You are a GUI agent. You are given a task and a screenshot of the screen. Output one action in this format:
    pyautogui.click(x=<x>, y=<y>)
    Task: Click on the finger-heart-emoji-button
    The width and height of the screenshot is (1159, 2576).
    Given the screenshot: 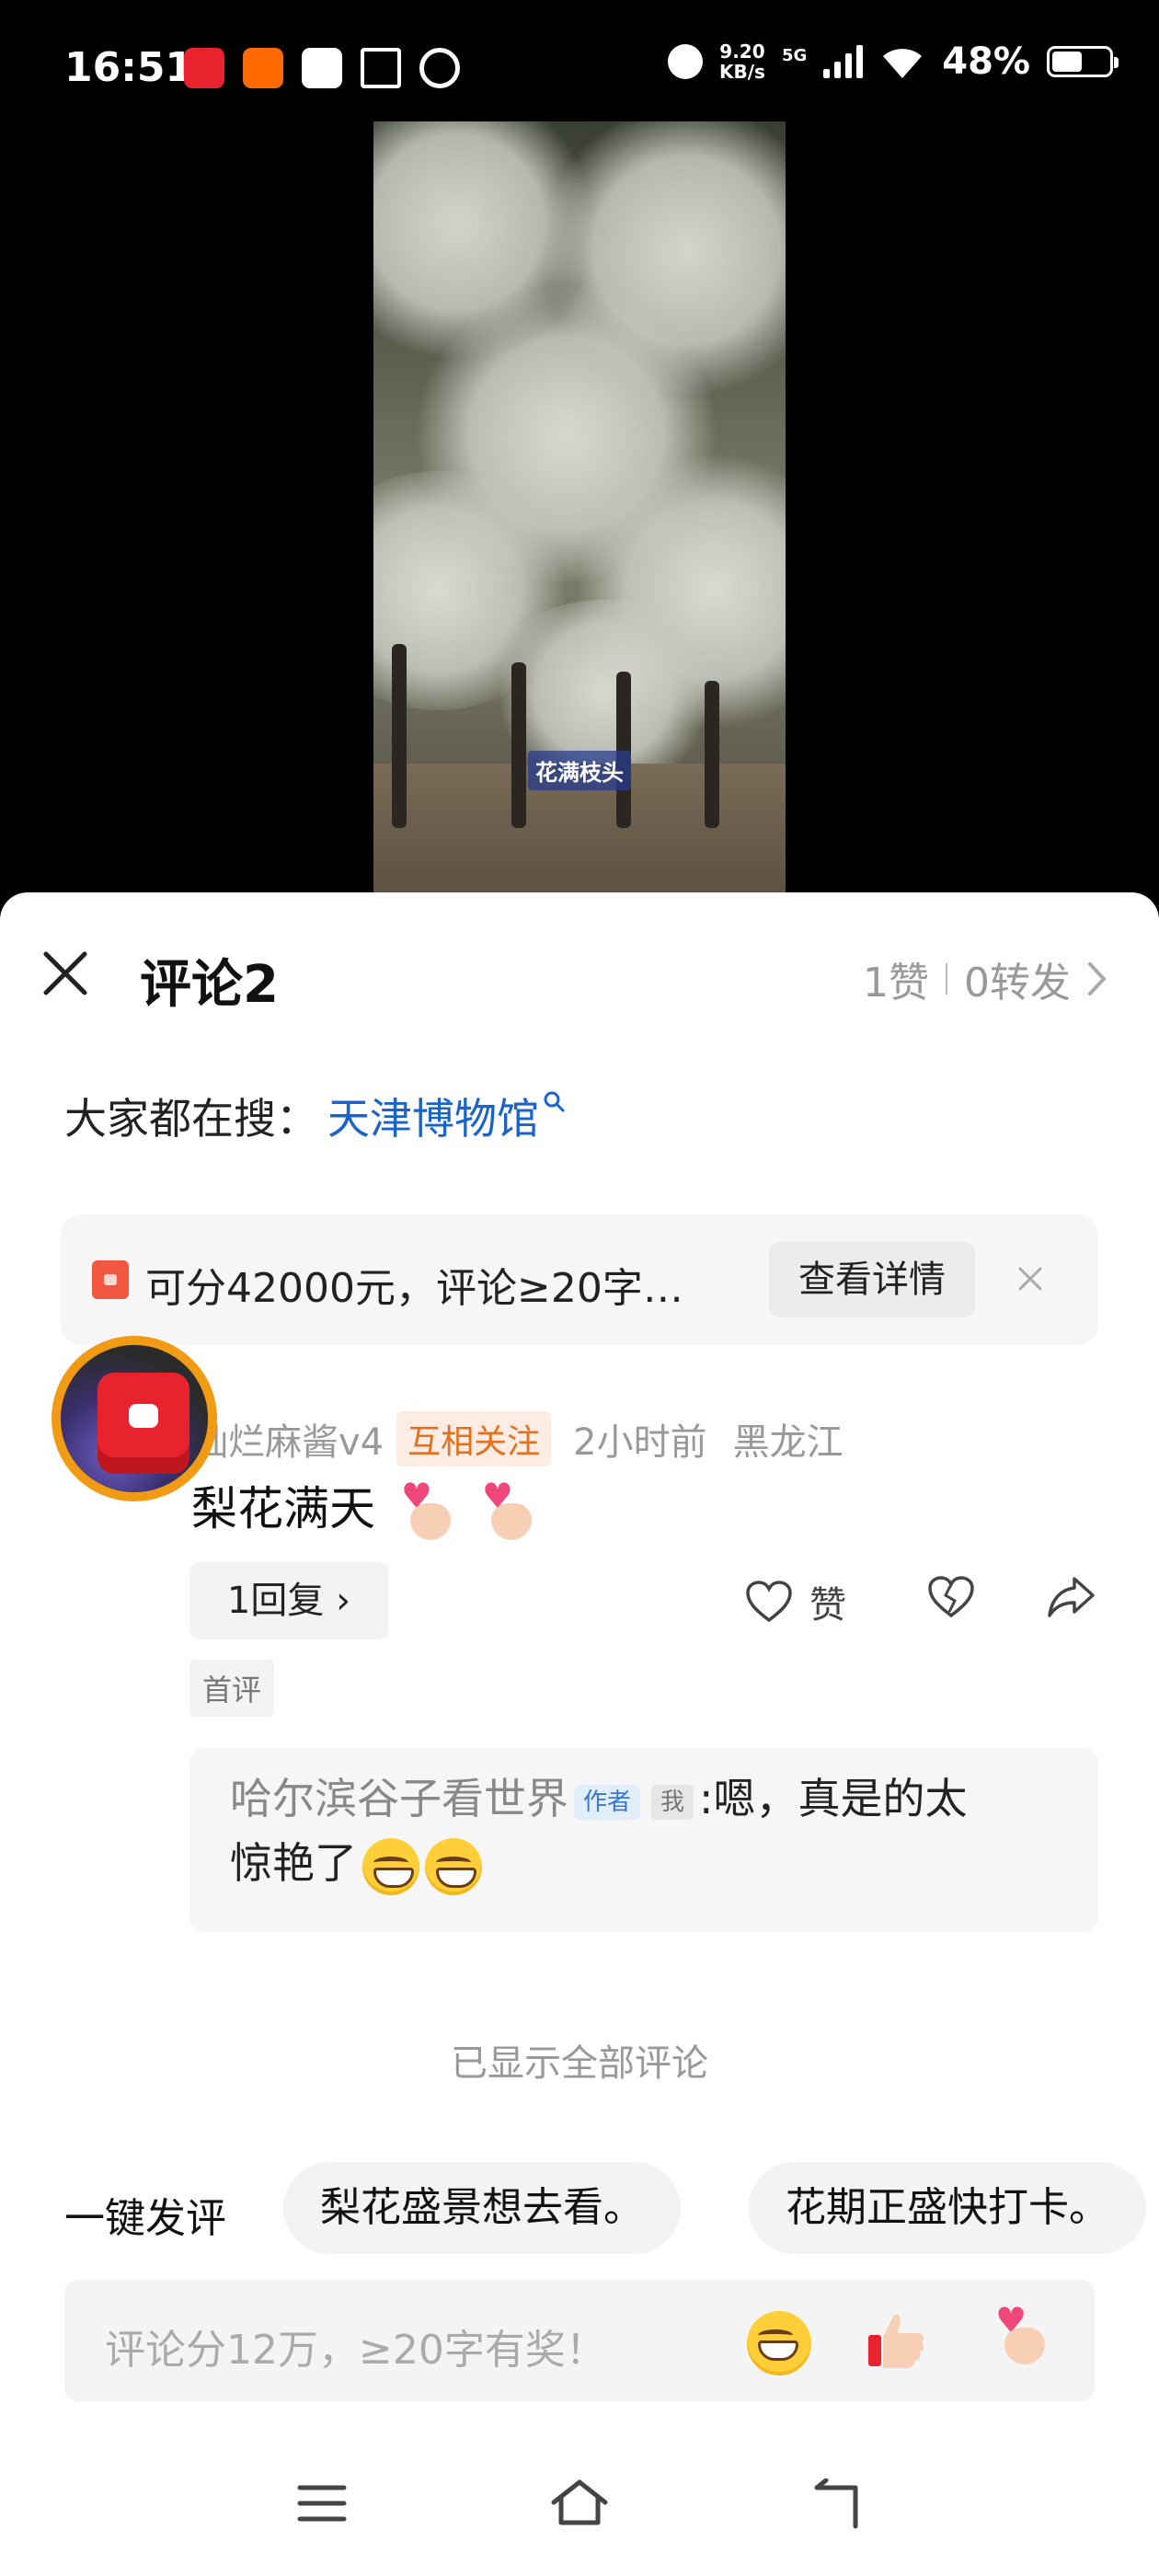 What is the action you would take?
    pyautogui.click(x=1026, y=2338)
    